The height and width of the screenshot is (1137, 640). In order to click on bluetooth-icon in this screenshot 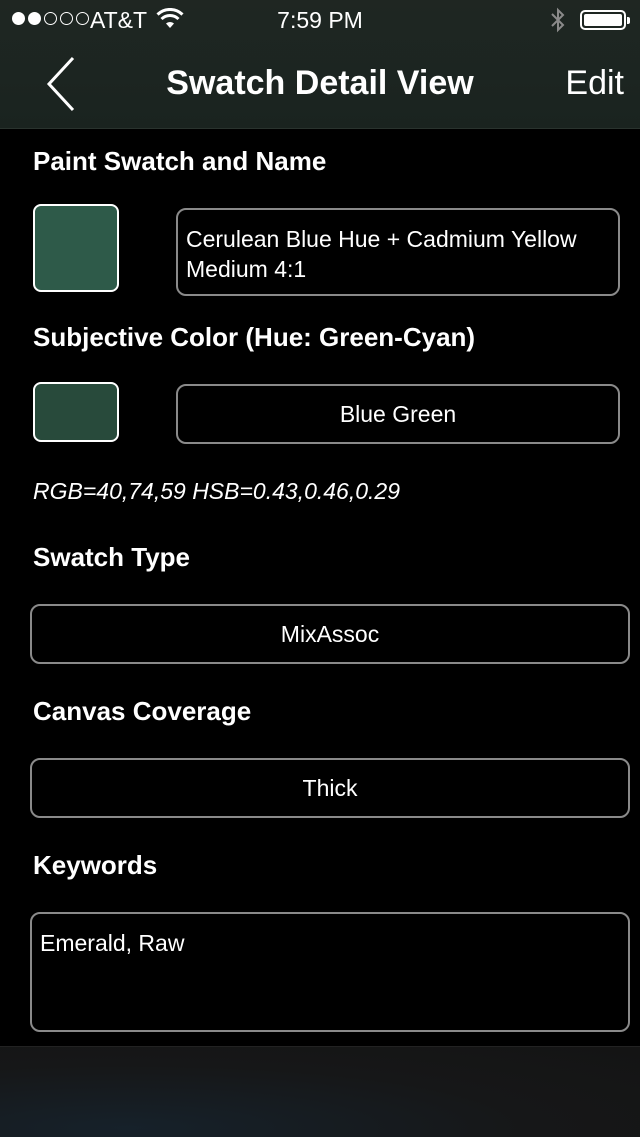, I will do `click(558, 23)`.